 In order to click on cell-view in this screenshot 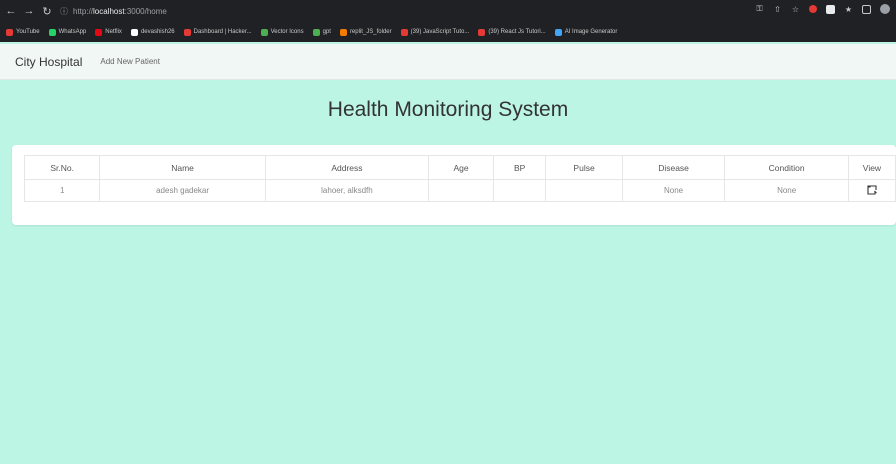, I will do `click(871, 190)`.